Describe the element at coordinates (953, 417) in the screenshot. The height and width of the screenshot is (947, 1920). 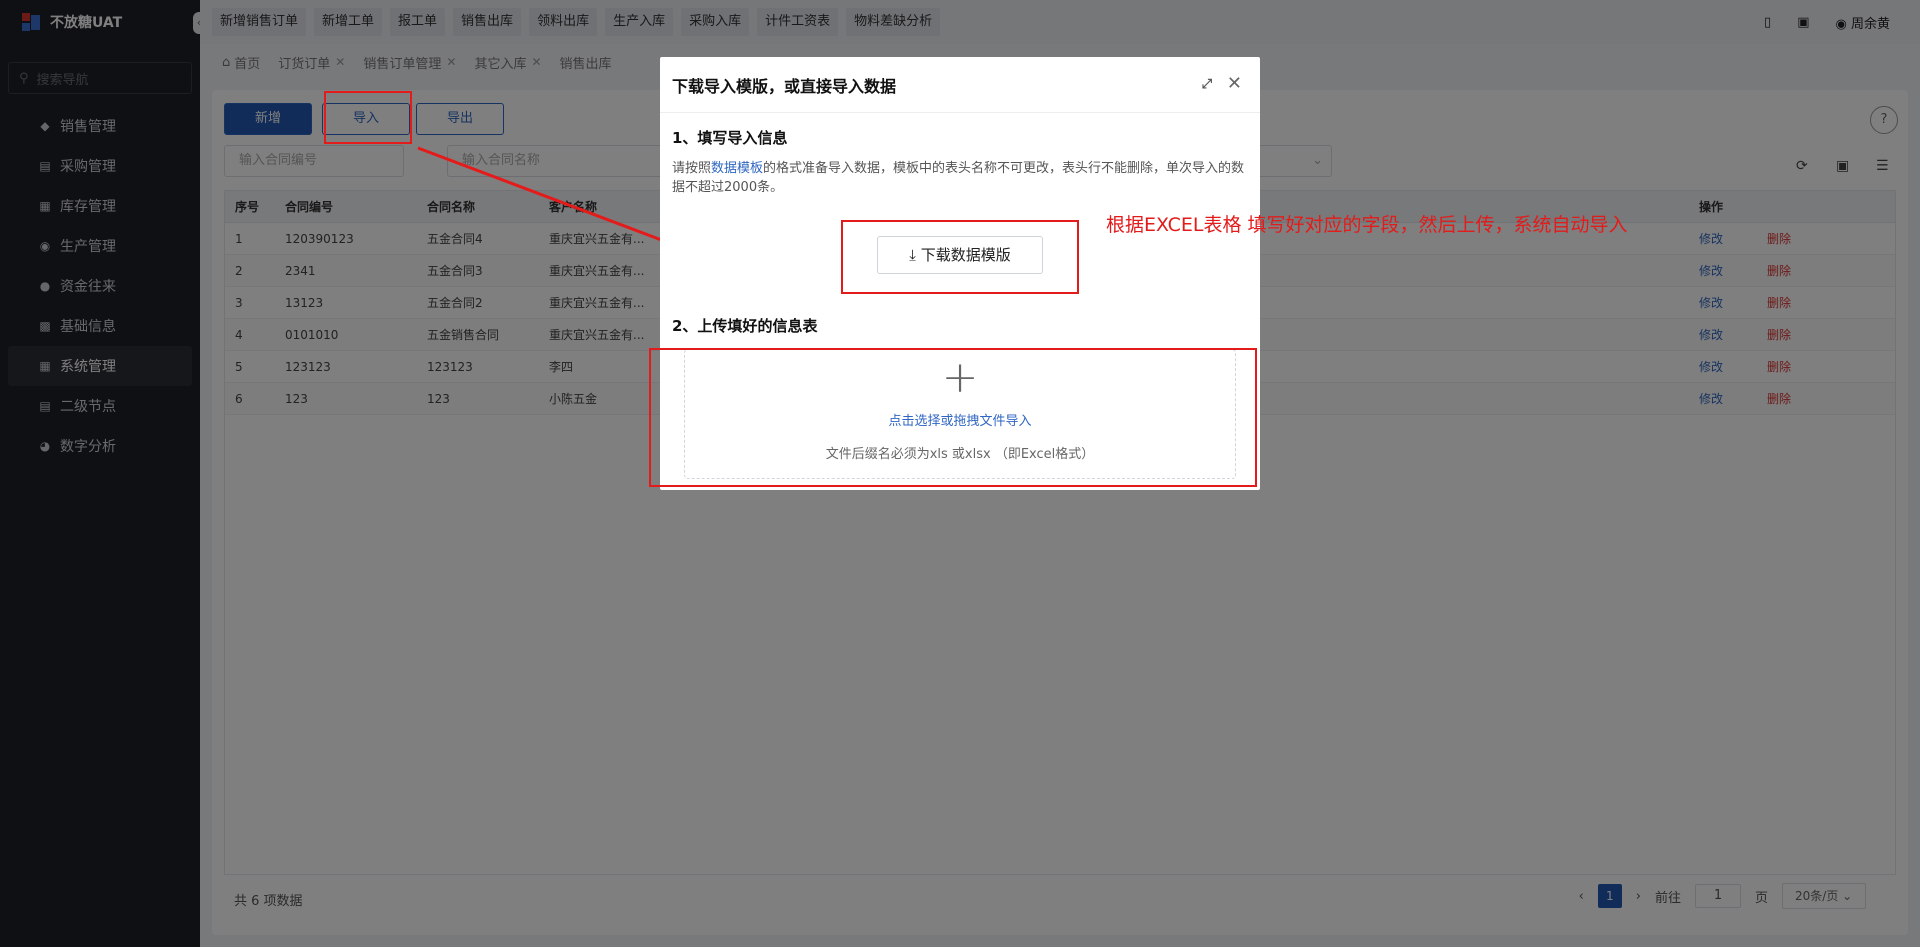
I see `upload-highlight-box` at that location.